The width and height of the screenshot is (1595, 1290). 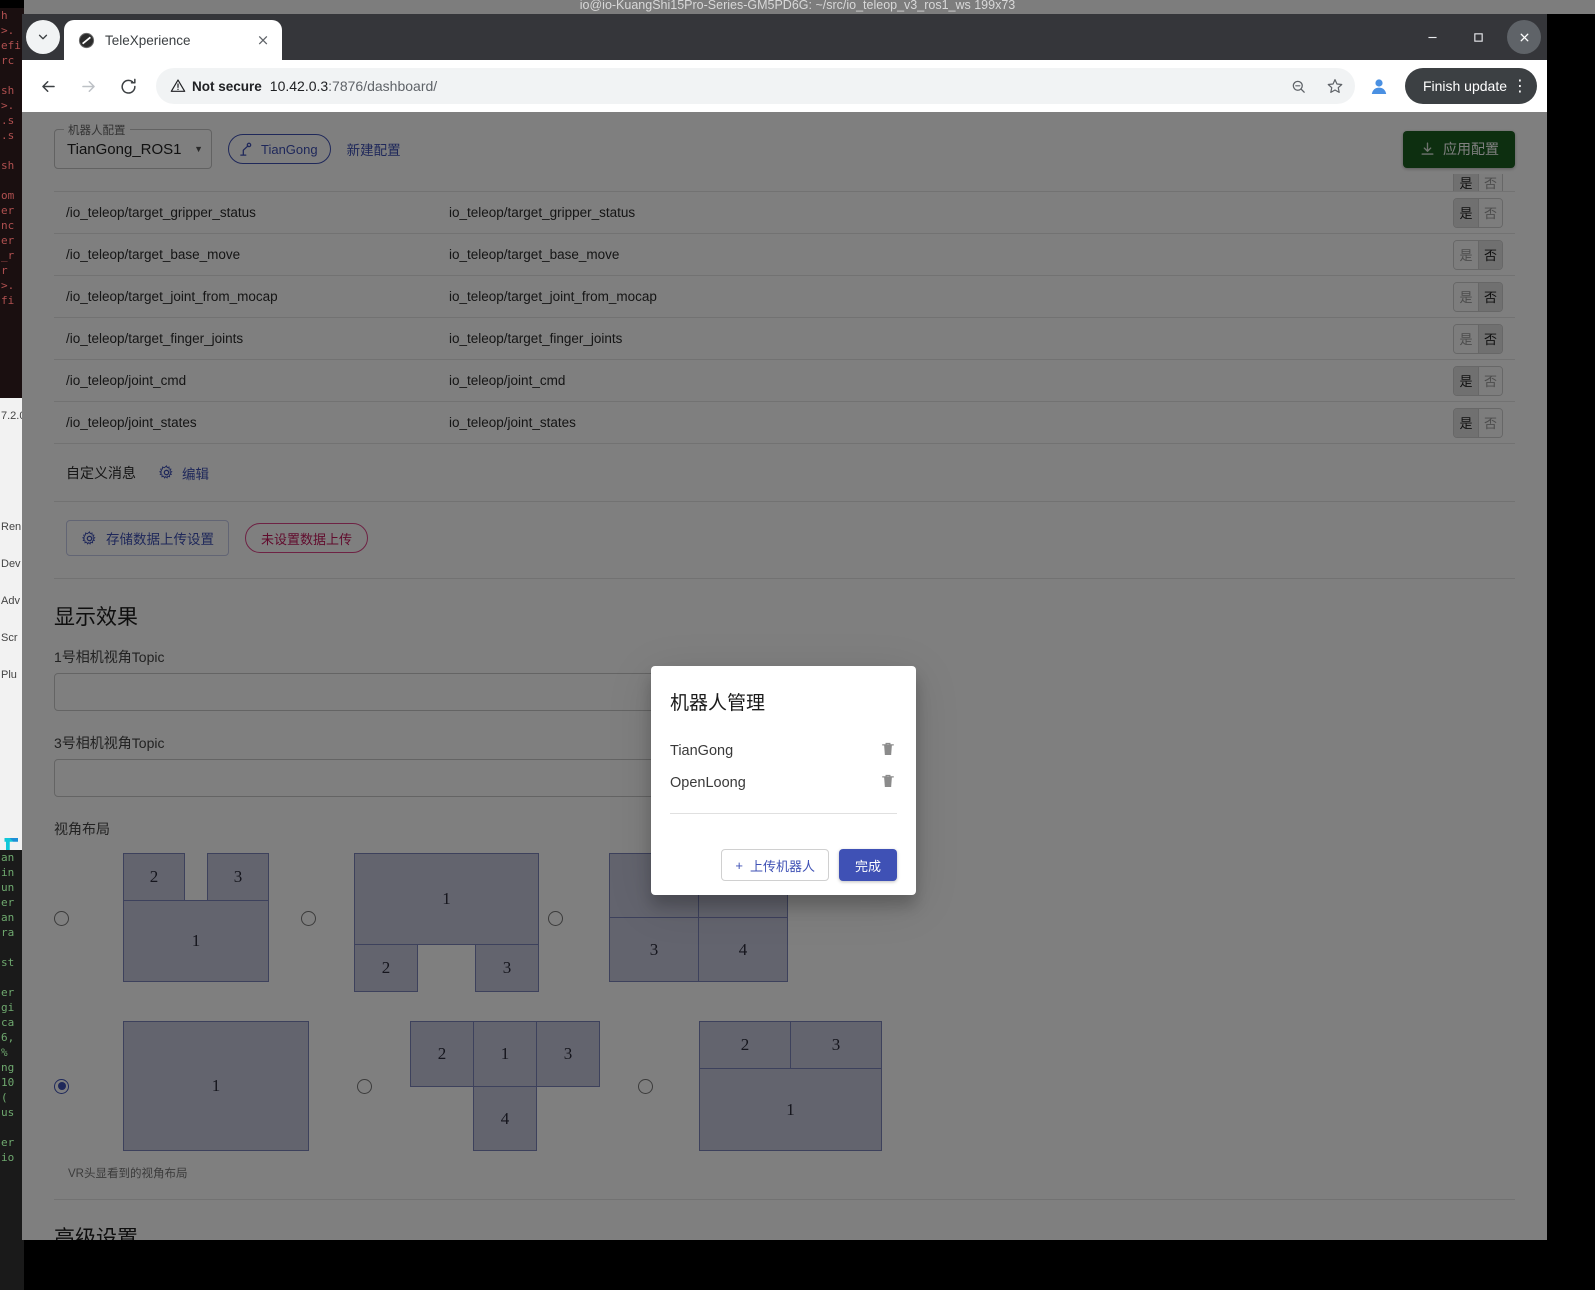 I want to click on zoom-out-icon, so click(x=1299, y=86).